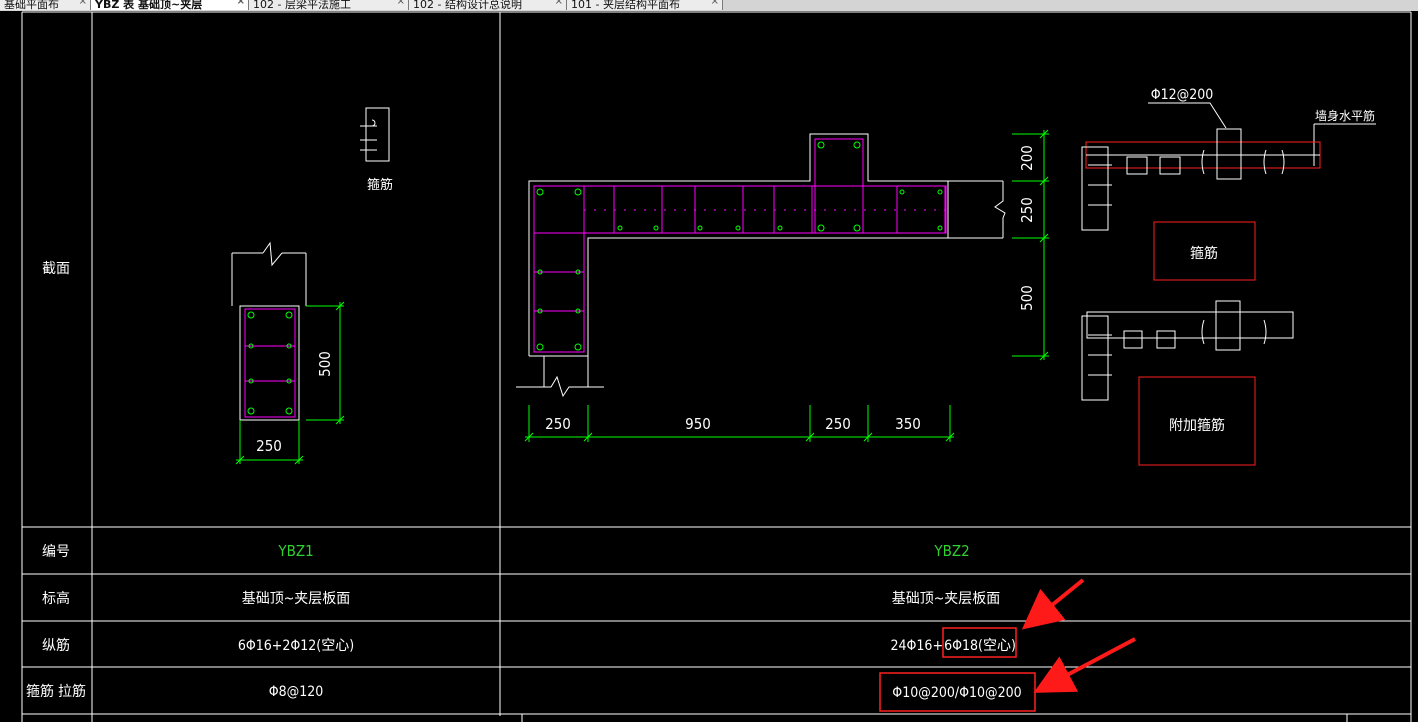  I want to click on ybz1-stirrup: Φ8@120, so click(296, 692).